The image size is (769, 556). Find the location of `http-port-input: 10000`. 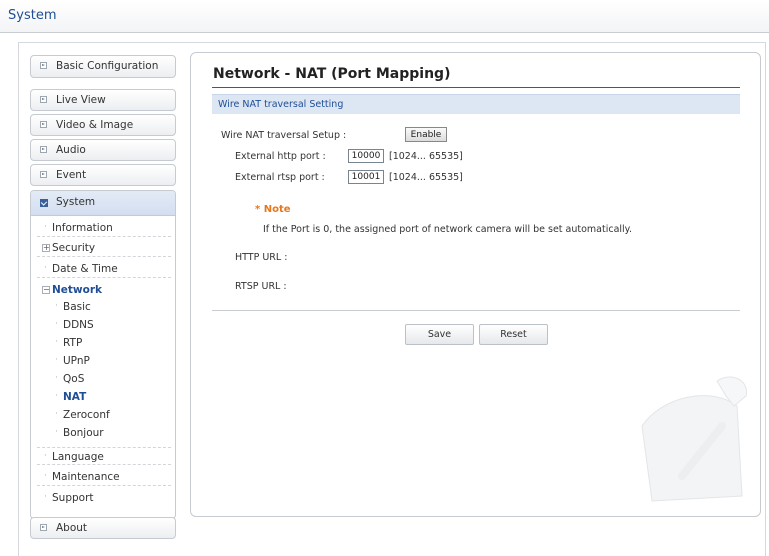

http-port-input: 10000 is located at coordinates (366, 156).